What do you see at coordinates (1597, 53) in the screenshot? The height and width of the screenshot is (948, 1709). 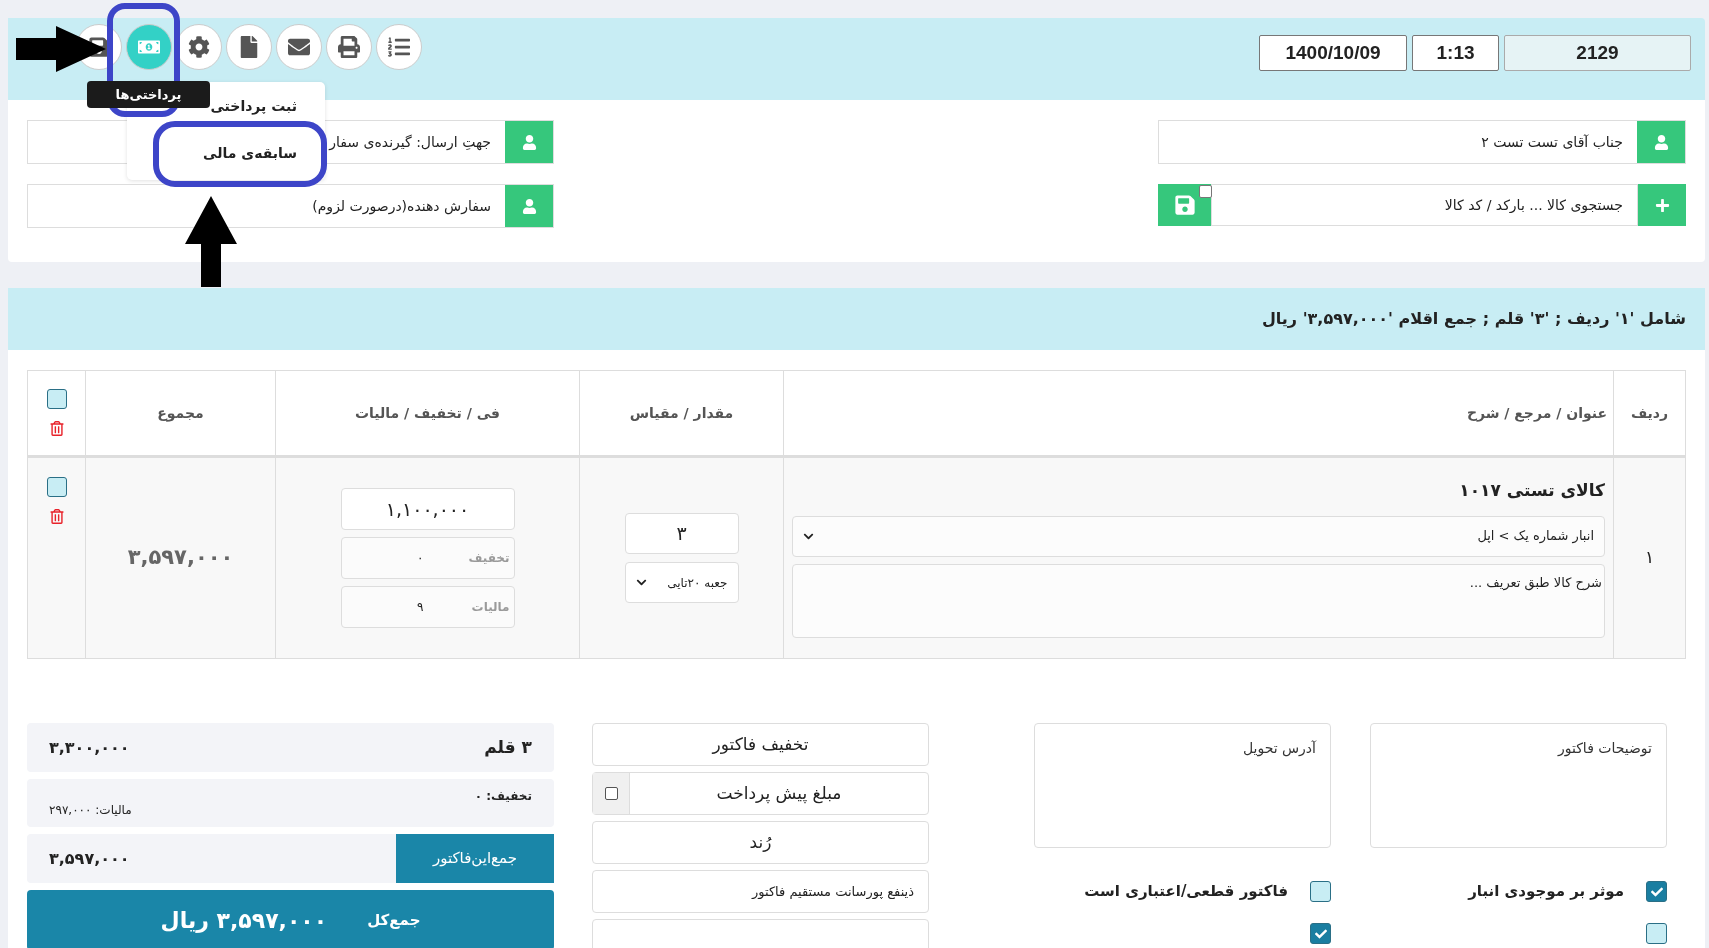 I see `document-number: 2129` at bounding box center [1597, 53].